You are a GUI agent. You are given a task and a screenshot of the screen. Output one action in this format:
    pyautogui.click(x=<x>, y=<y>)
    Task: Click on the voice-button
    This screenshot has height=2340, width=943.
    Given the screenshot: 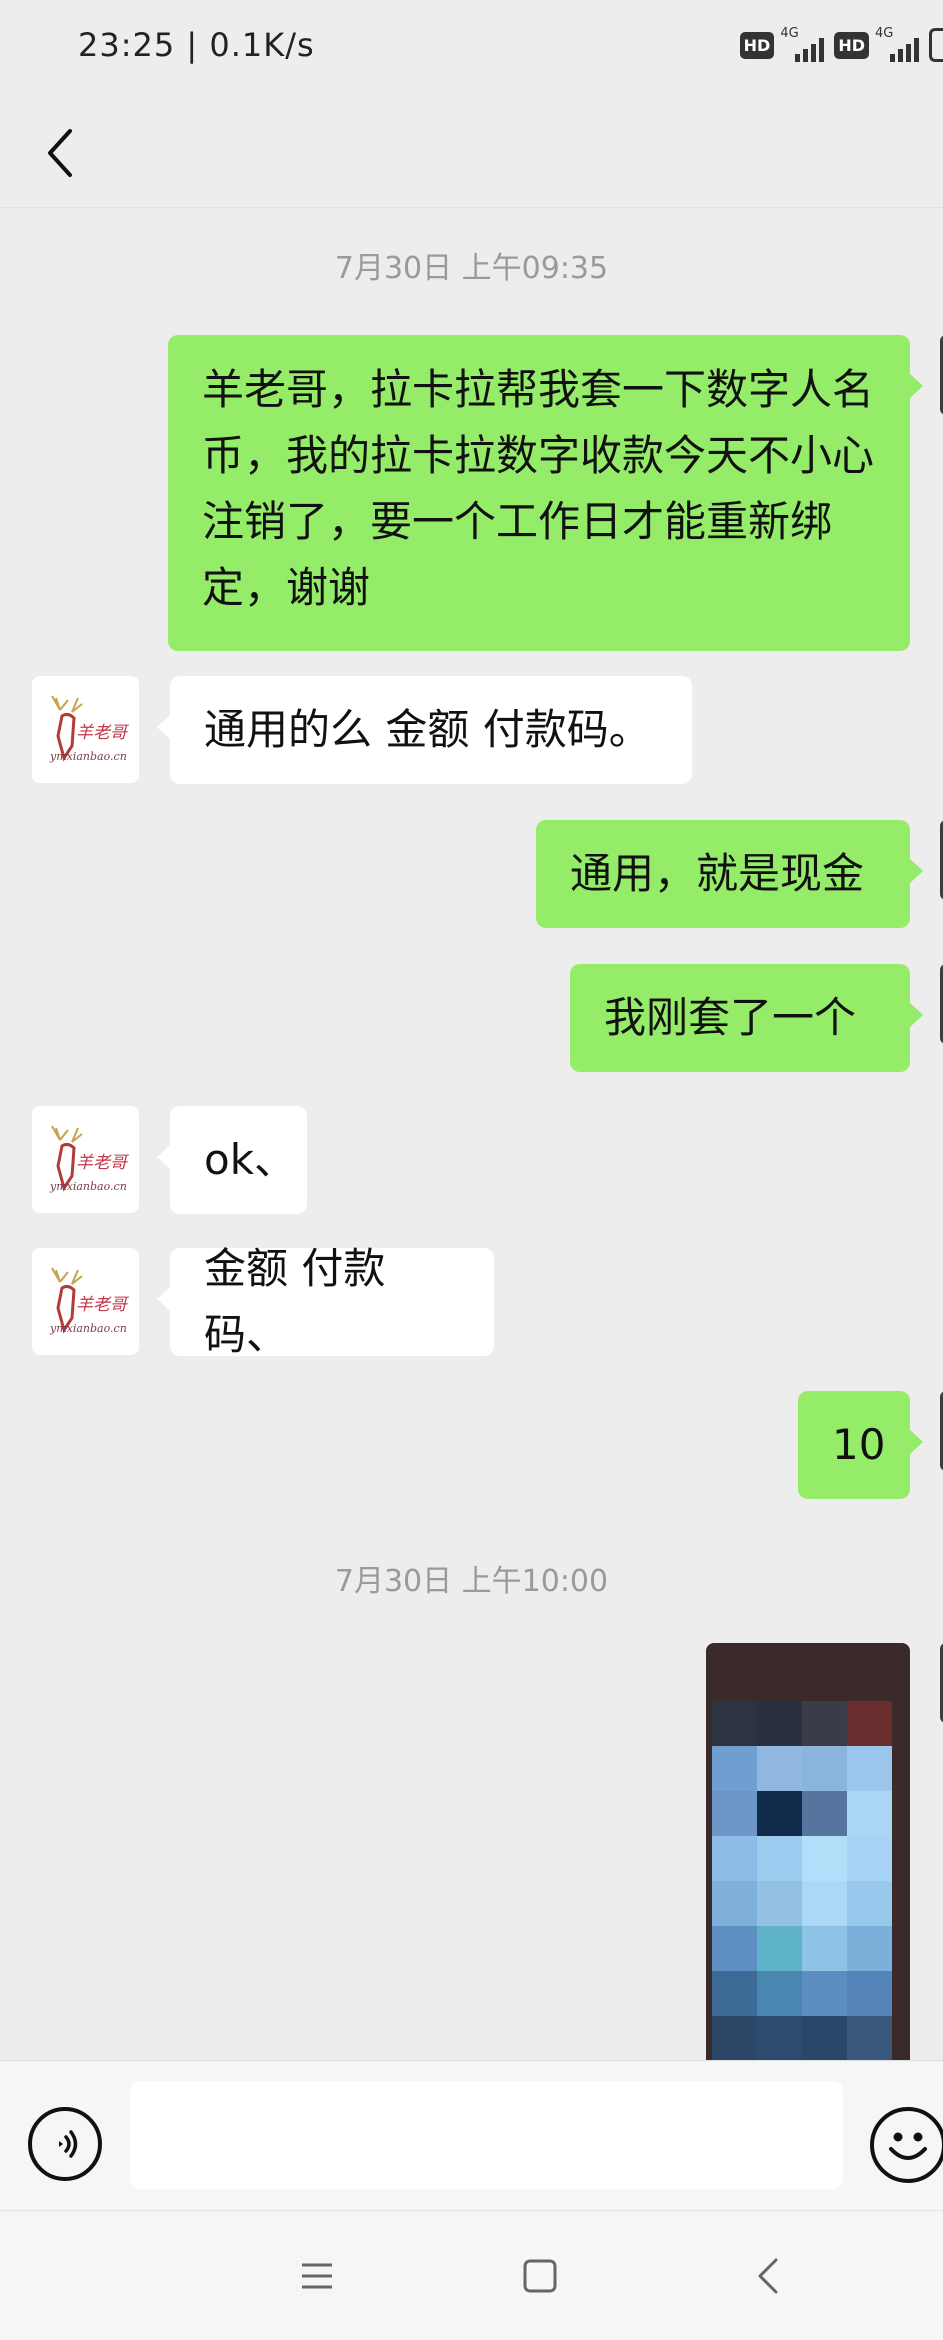 What is the action you would take?
    pyautogui.click(x=65, y=2144)
    